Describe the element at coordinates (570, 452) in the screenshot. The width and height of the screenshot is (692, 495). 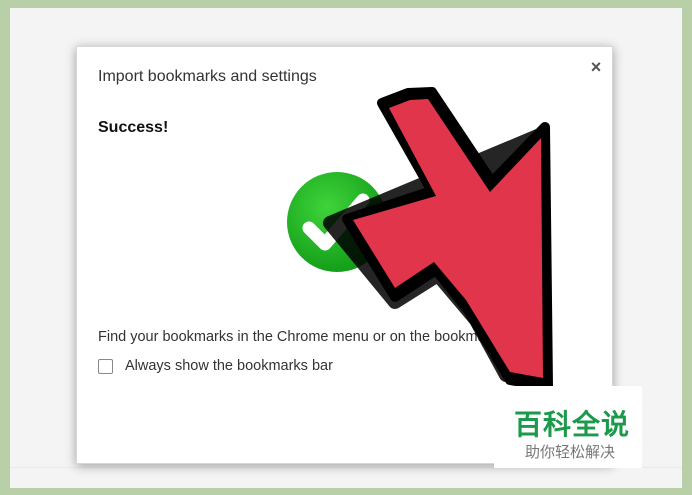
I see `watermark-subtitle: 助你轻松解决` at that location.